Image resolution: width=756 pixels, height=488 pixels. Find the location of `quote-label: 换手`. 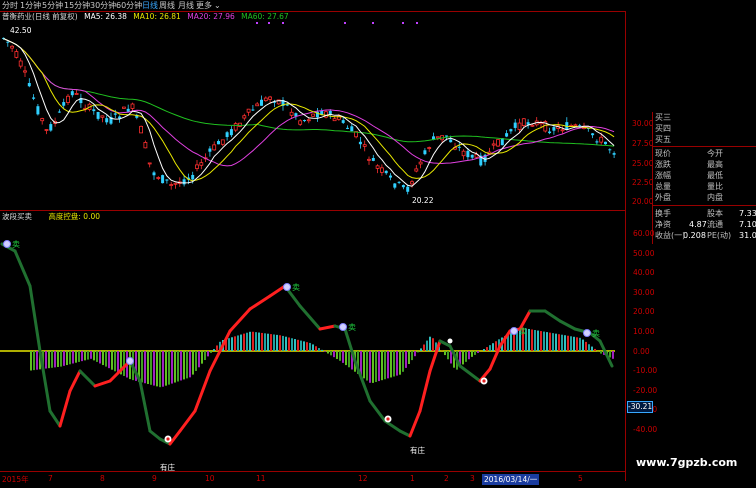

quote-label: 换手 is located at coordinates (663, 213).